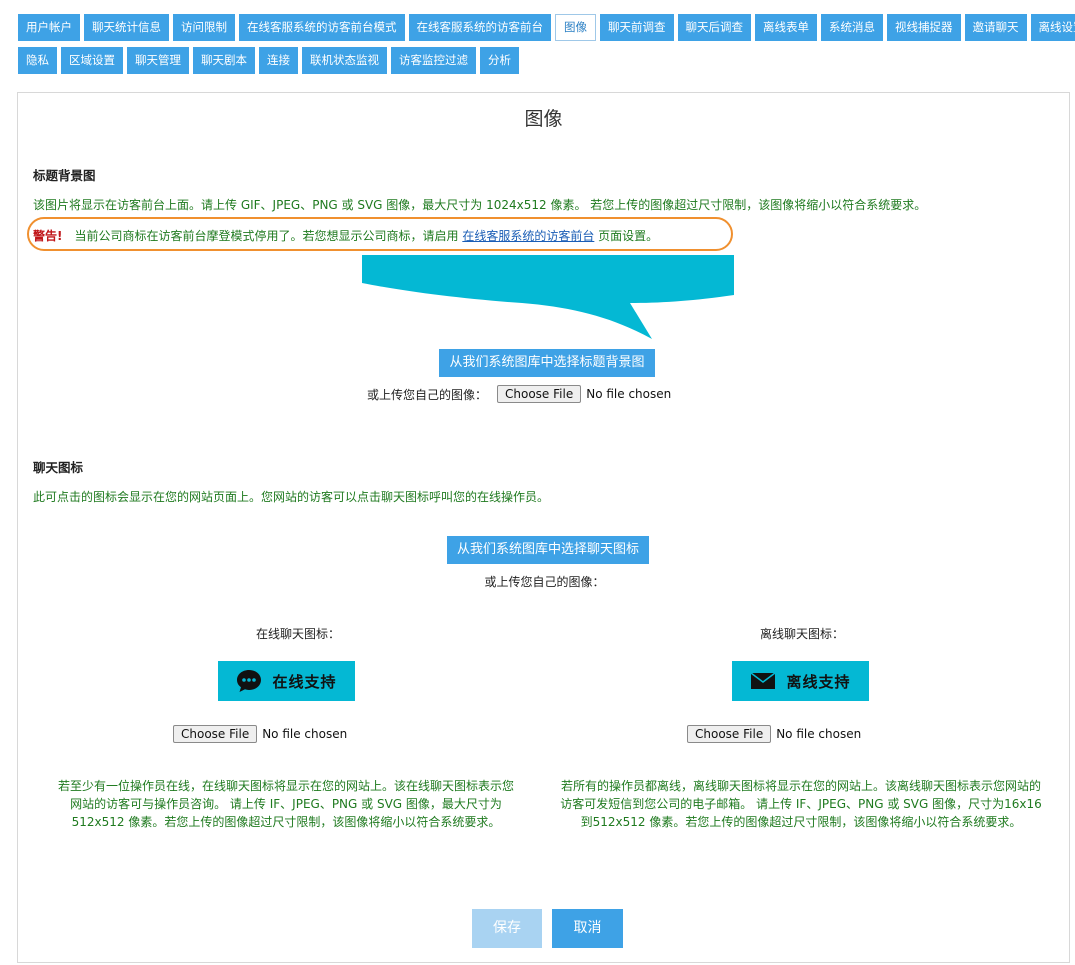  I want to click on tab-r2-7: 分析, so click(499, 60).